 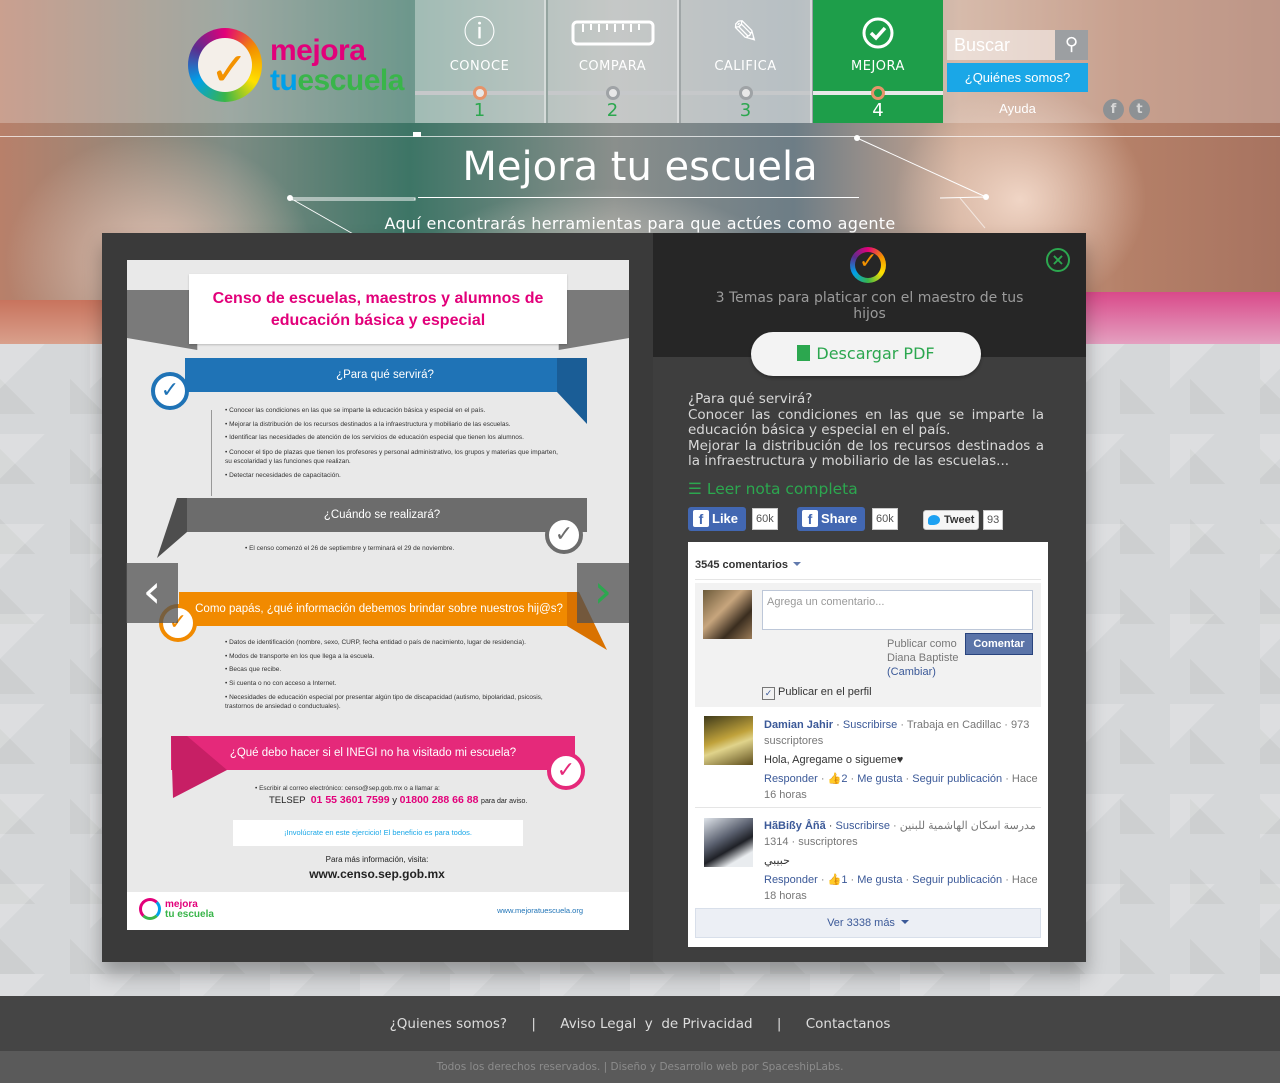 What do you see at coordinates (449, 1024) in the screenshot?
I see `footer-link-quienes: ¿Quienes somos?` at bounding box center [449, 1024].